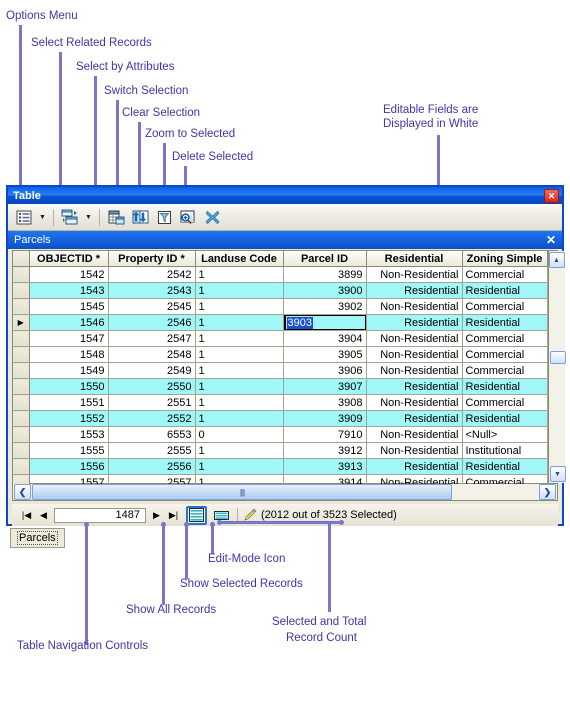  Describe the element at coordinates (280, 306) in the screenshot. I see `table-row: 1545 2545 1 3902 Non-Residential Commercial` at that location.